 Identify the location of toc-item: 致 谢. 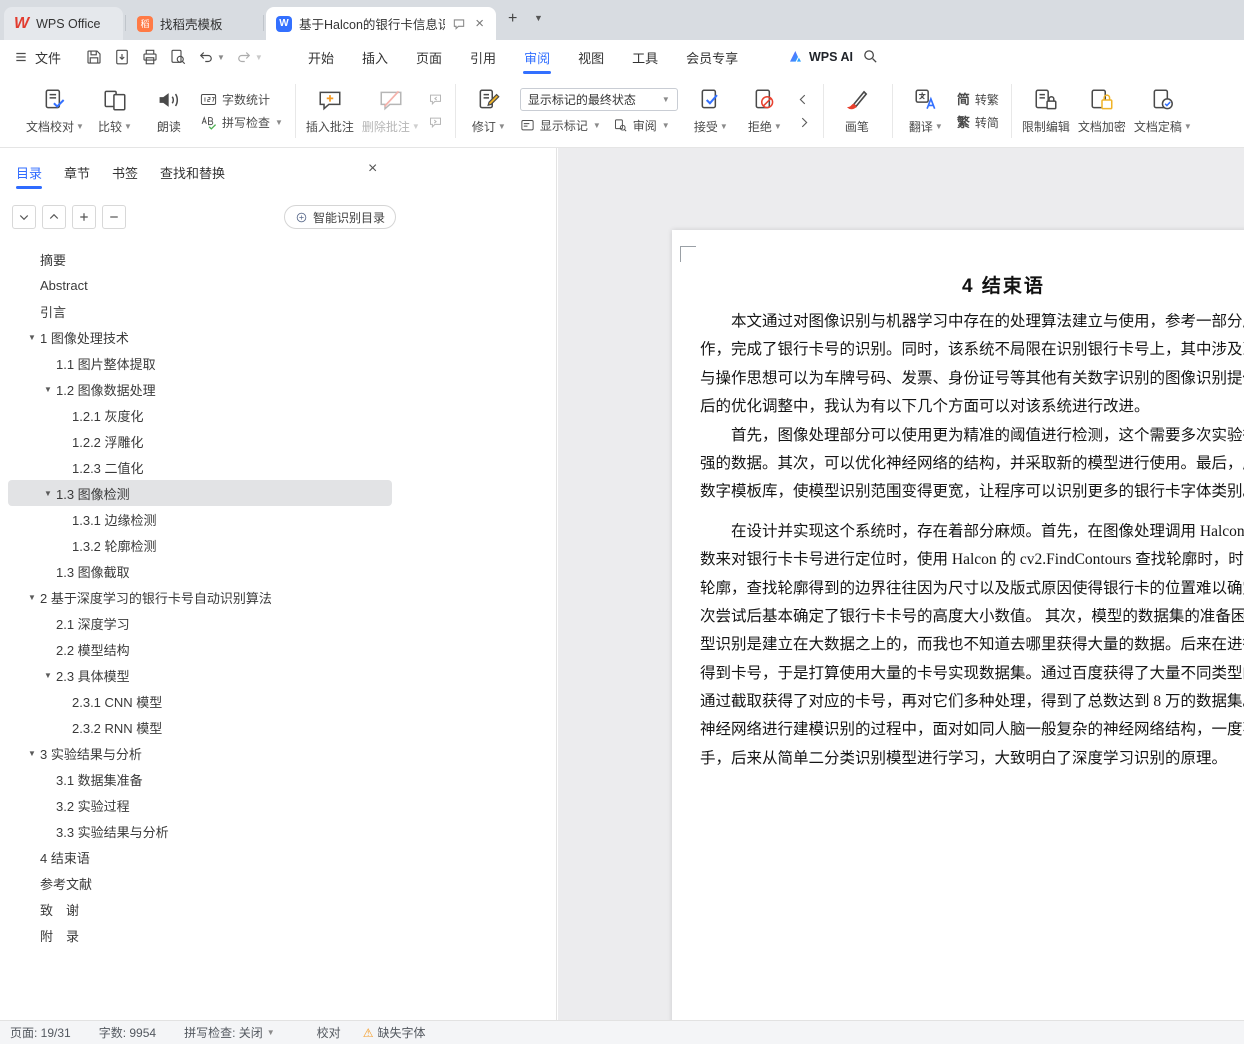
(200, 909).